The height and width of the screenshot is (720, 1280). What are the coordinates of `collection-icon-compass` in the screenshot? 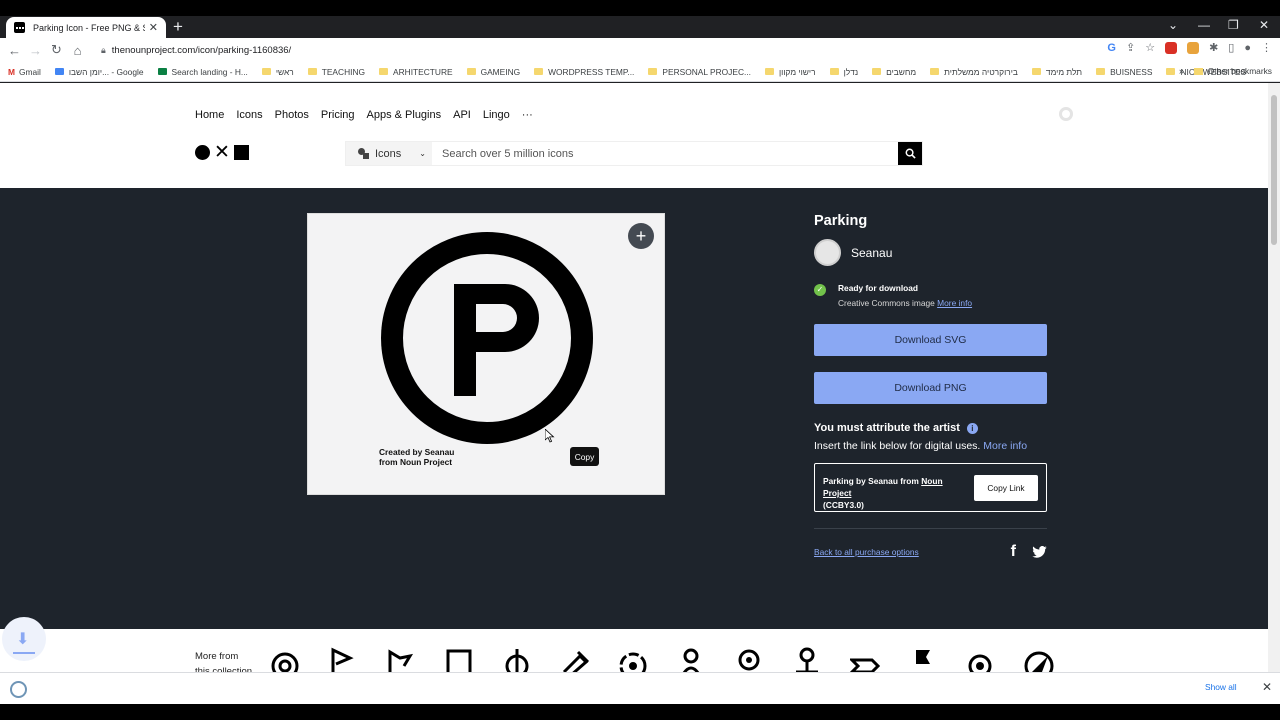 It's located at (633, 659).